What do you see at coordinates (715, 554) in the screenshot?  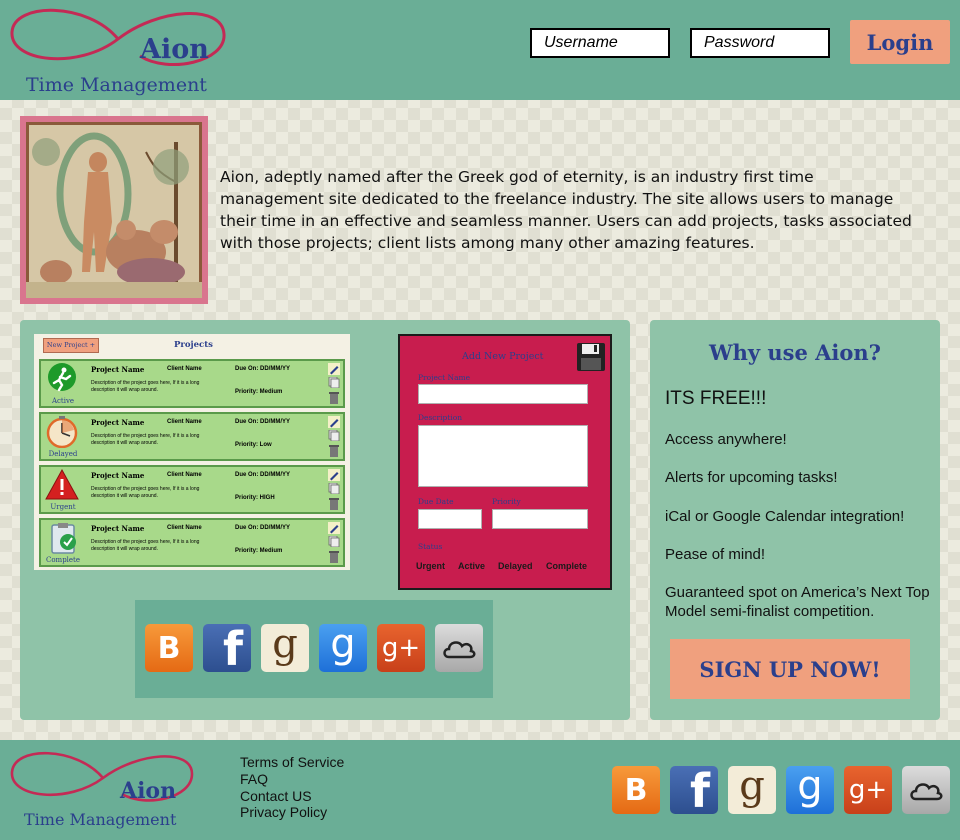 I see `feature-item: Pease of mind!` at bounding box center [715, 554].